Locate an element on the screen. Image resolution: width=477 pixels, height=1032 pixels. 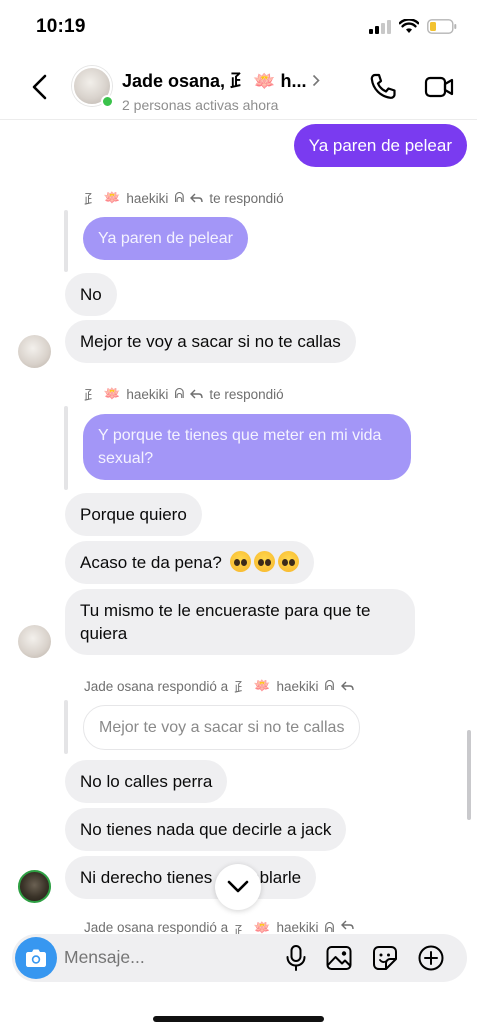
battery-icon is located at coordinates (442, 26).